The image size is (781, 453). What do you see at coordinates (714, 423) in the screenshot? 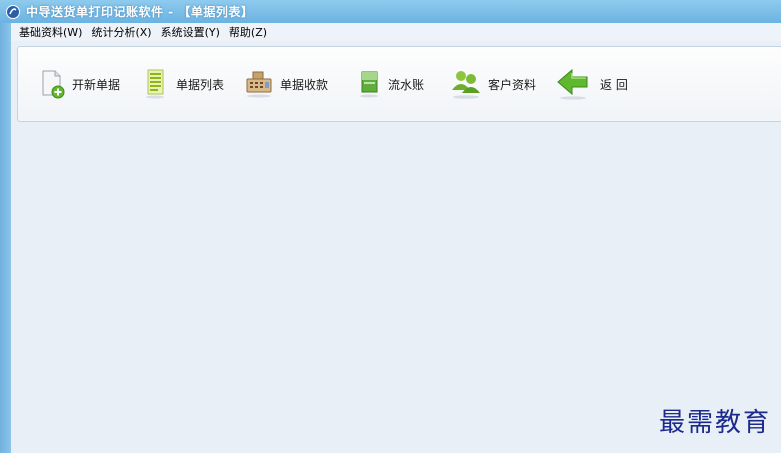
I see `watermark-text: 最需教育` at bounding box center [714, 423].